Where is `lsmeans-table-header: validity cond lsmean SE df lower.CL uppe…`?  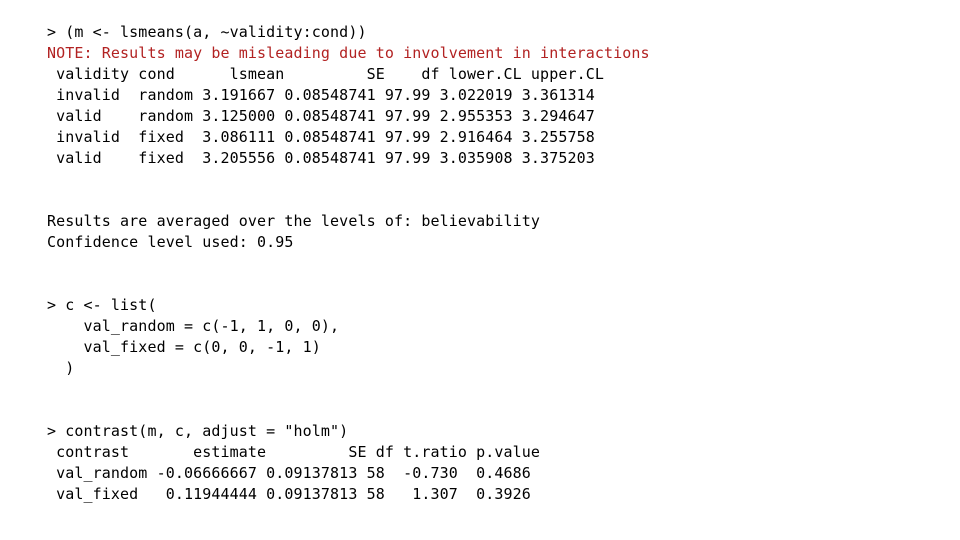
lsmeans-table-header: validity cond lsmean SE df lower.CL uppe… is located at coordinates (325, 74).